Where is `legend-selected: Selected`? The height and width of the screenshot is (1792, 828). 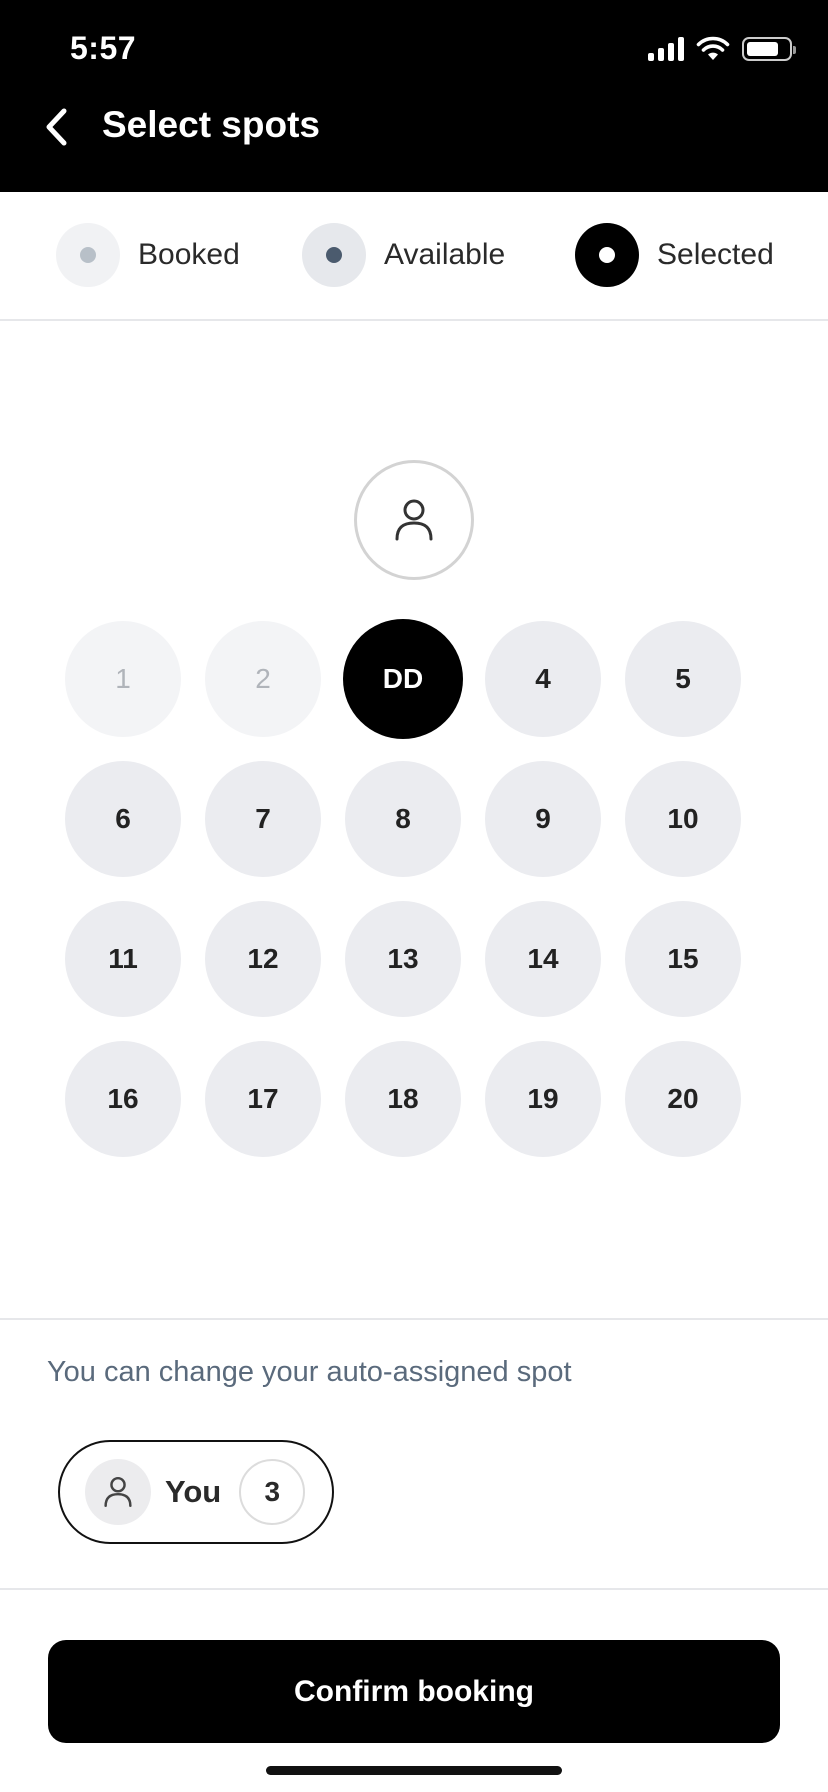
legend-selected: Selected is located at coordinates (674, 255).